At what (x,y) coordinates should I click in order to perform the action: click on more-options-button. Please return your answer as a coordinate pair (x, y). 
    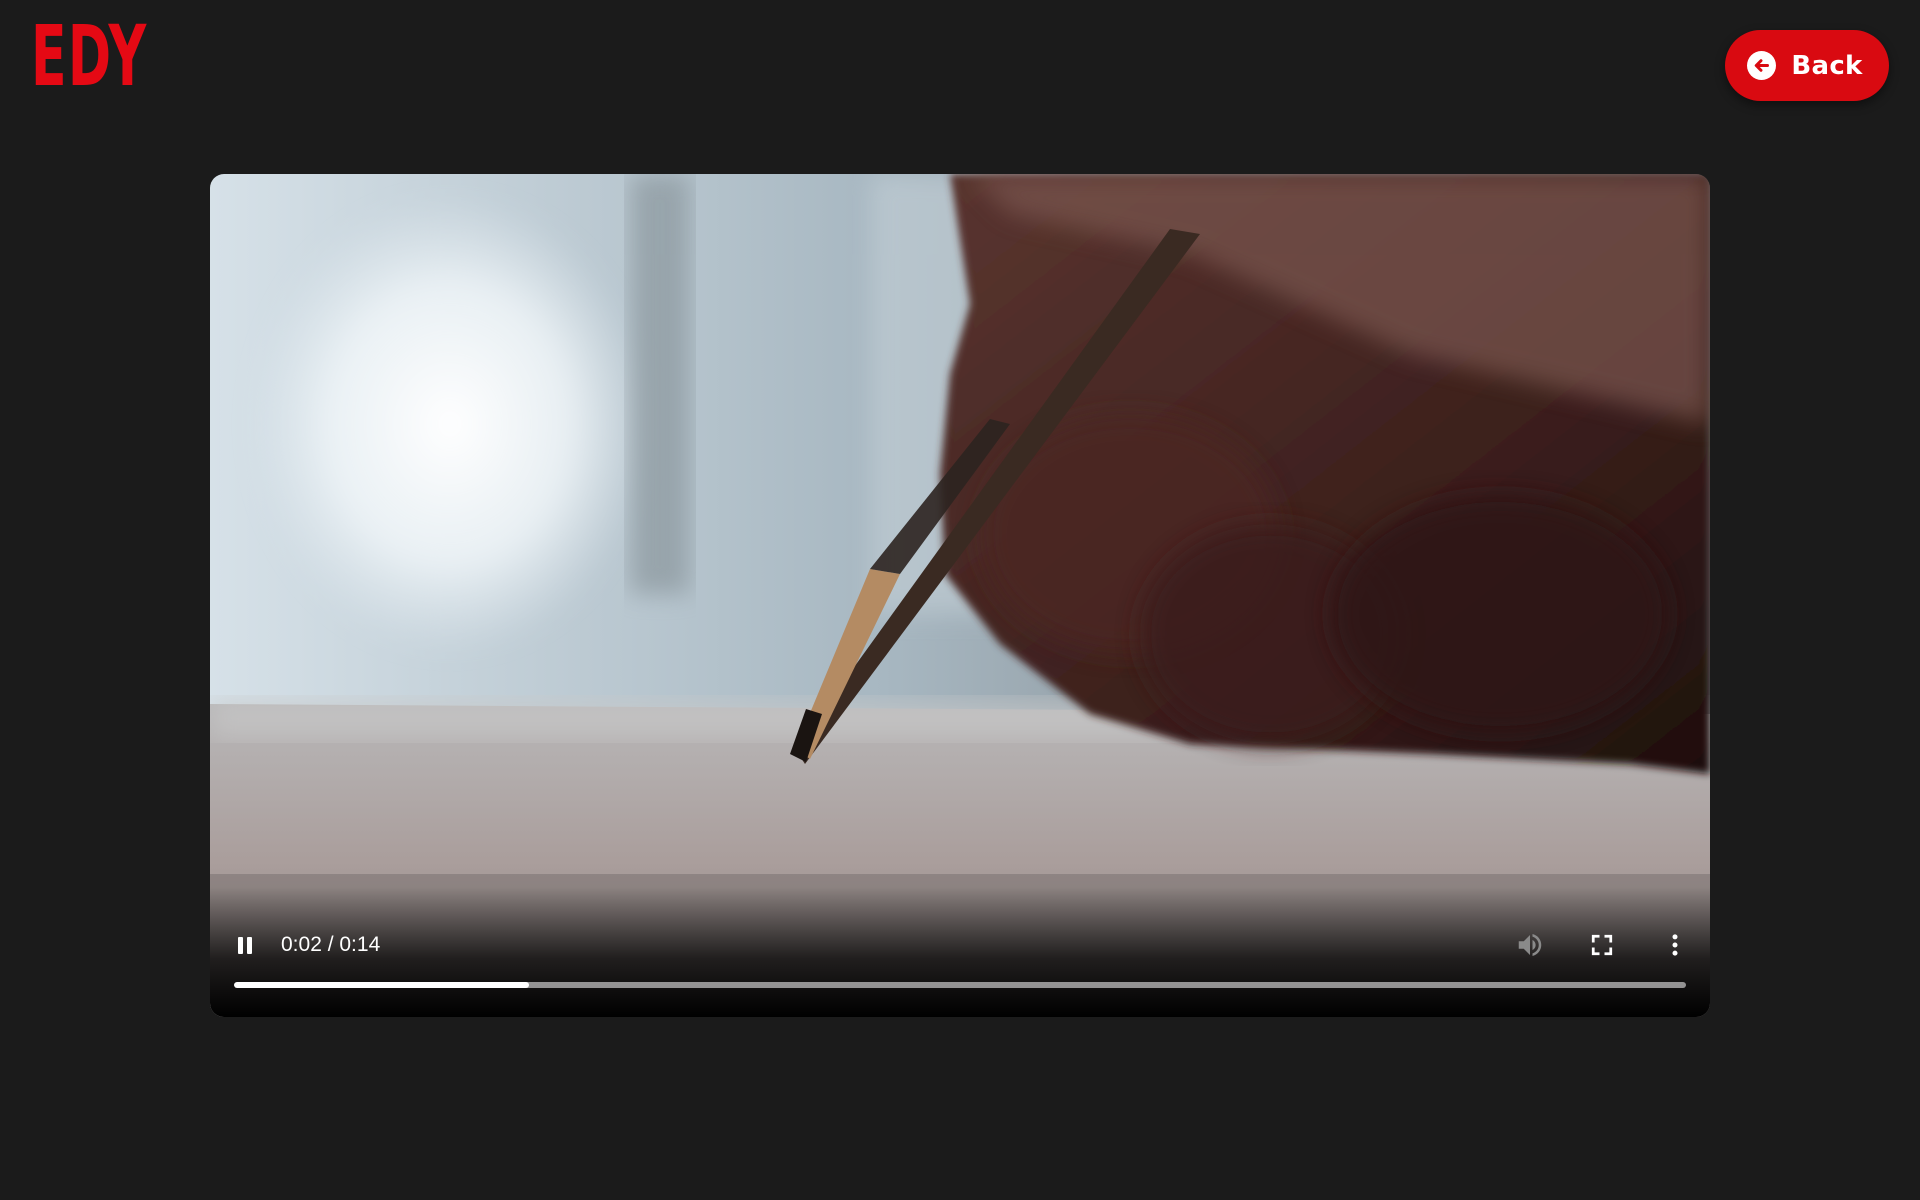
    Looking at the image, I should click on (1675, 945).